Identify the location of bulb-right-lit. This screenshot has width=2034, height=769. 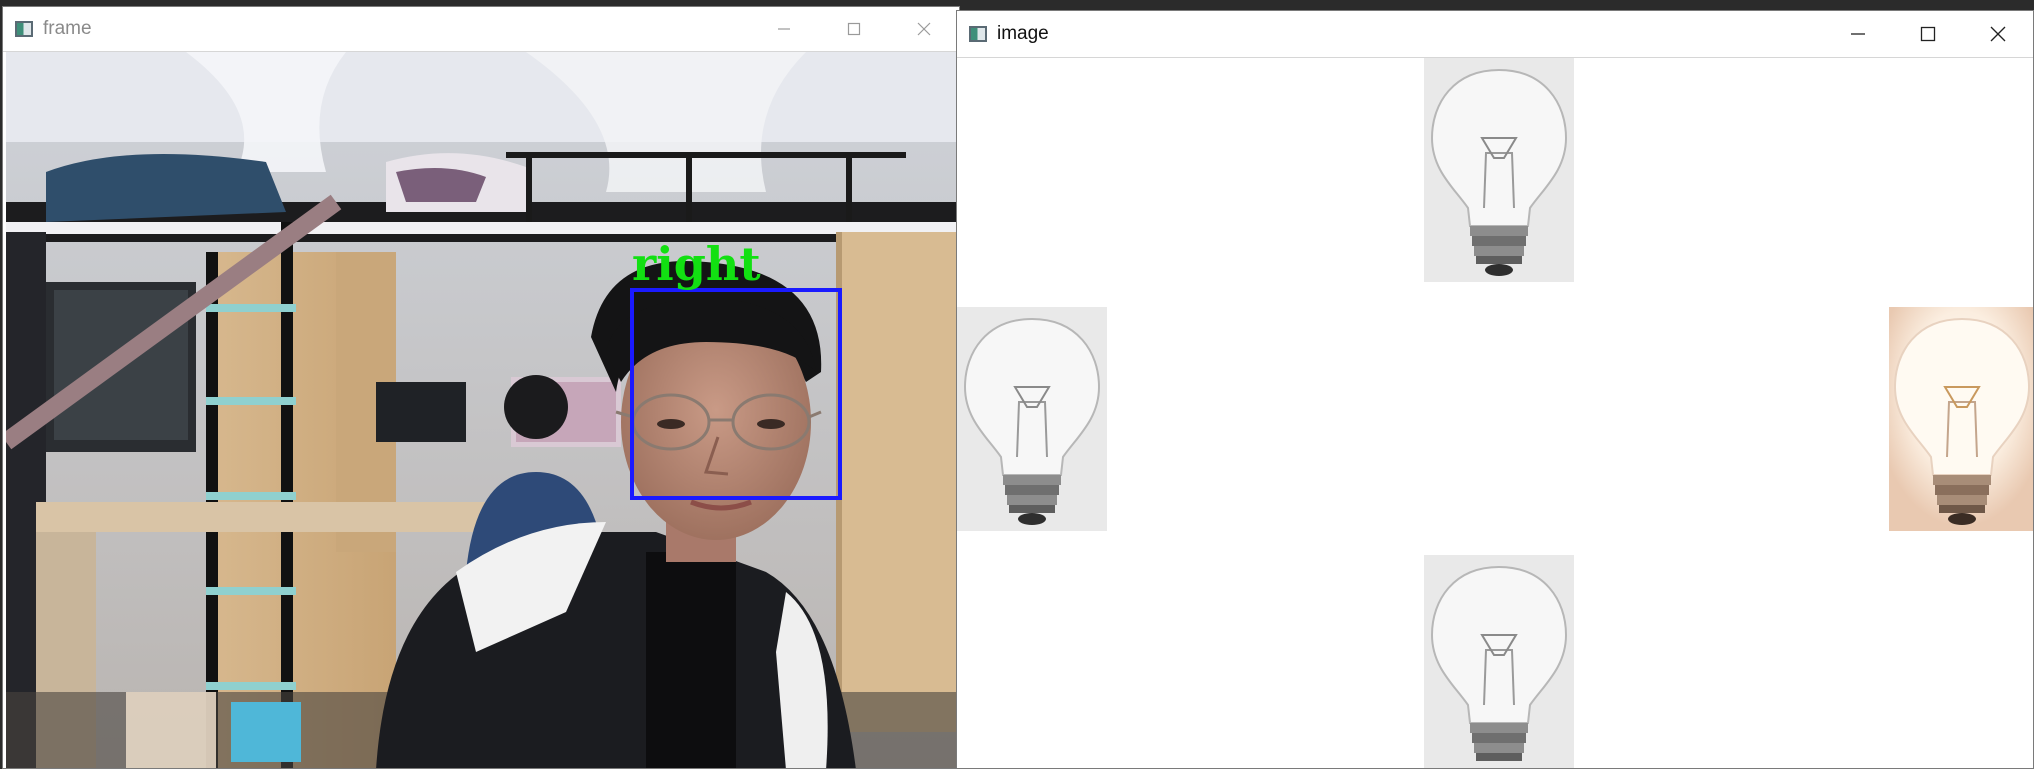
(1961, 419).